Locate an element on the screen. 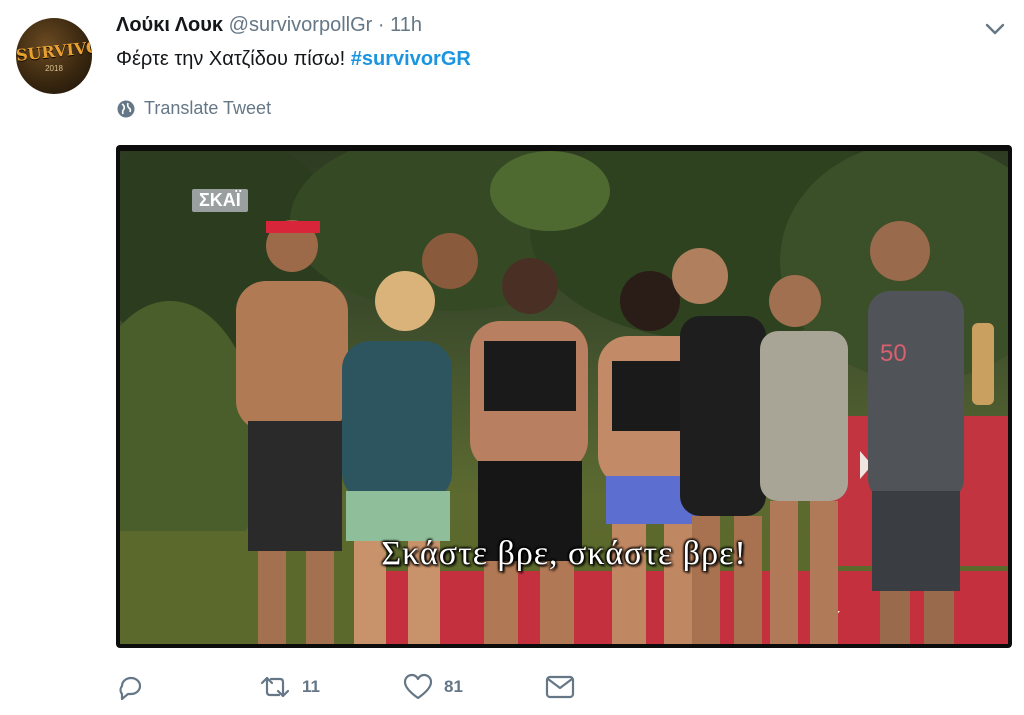 The height and width of the screenshot is (715, 1024). translate-tweet-button: Translate Tweet is located at coordinates (193, 108).